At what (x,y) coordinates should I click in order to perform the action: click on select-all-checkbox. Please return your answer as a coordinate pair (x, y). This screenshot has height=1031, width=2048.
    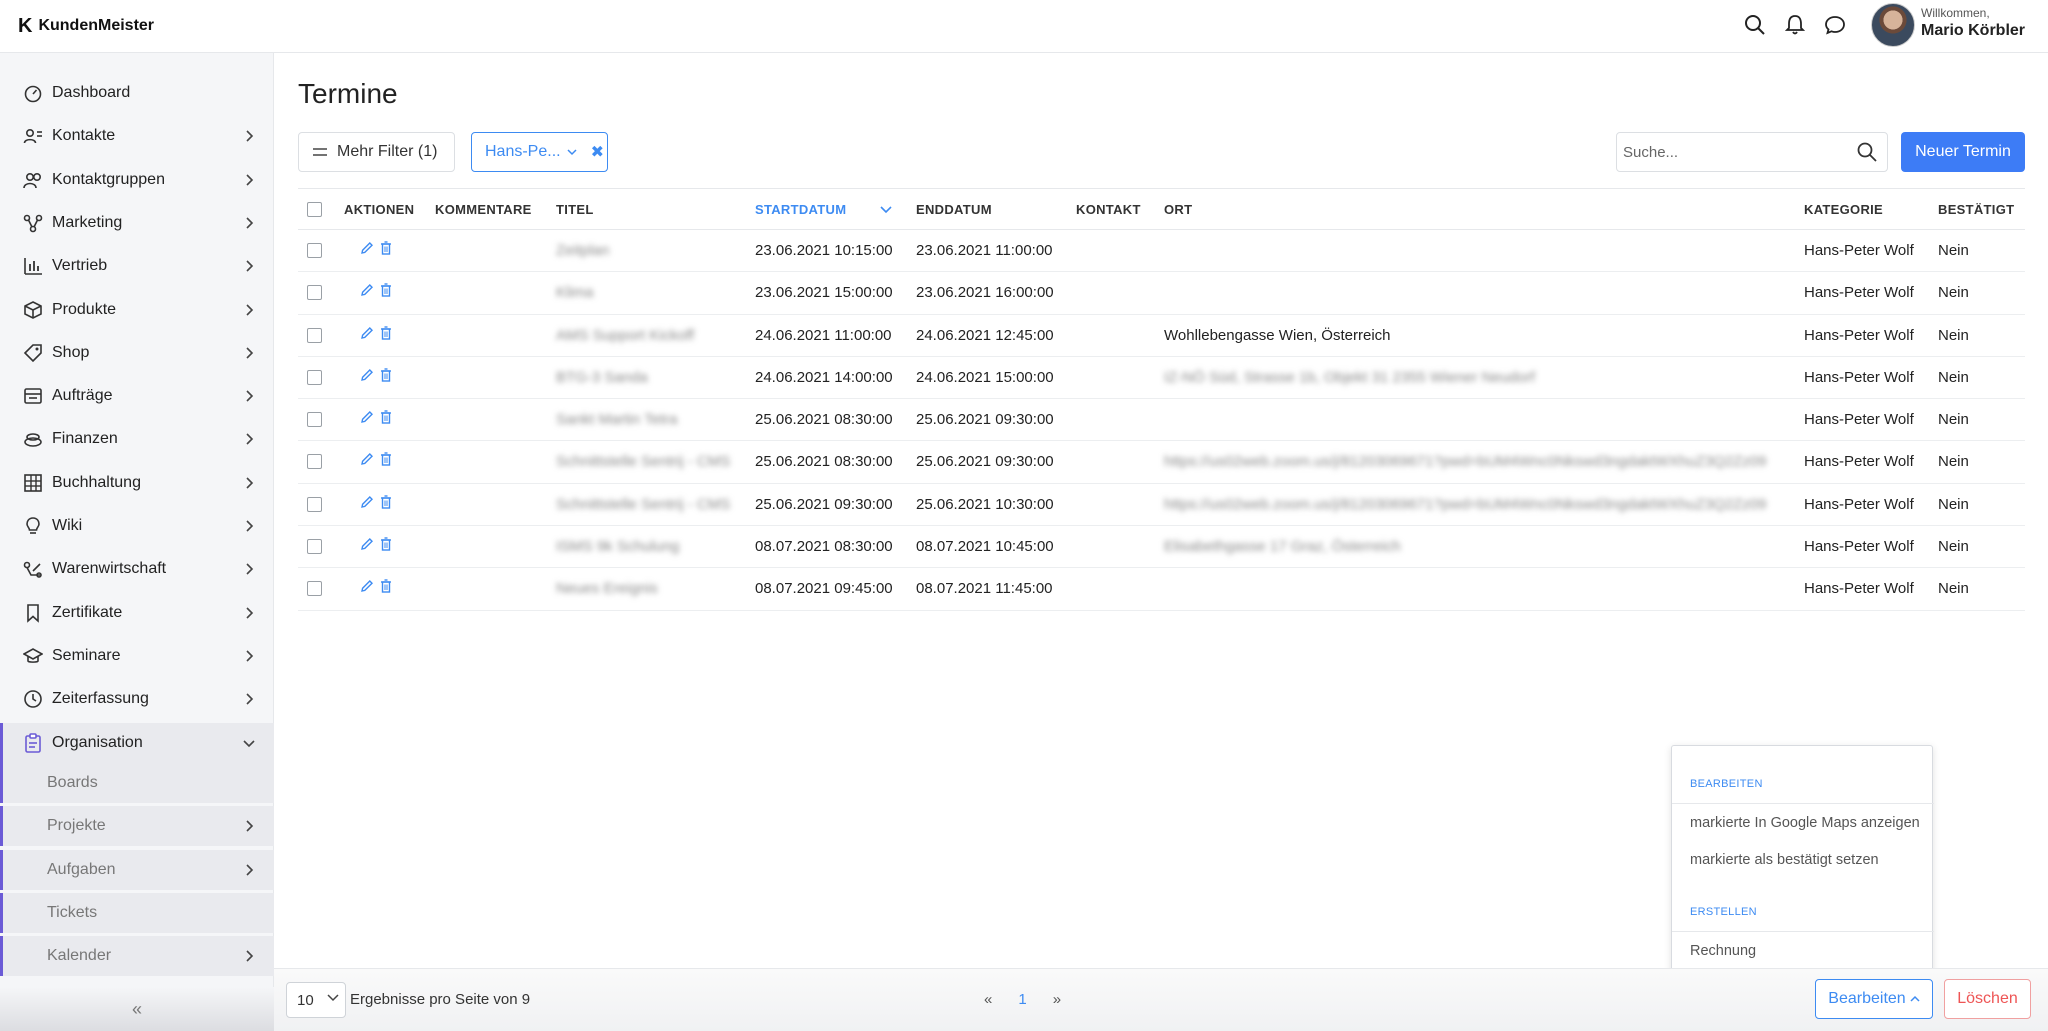
    Looking at the image, I should click on (314, 209).